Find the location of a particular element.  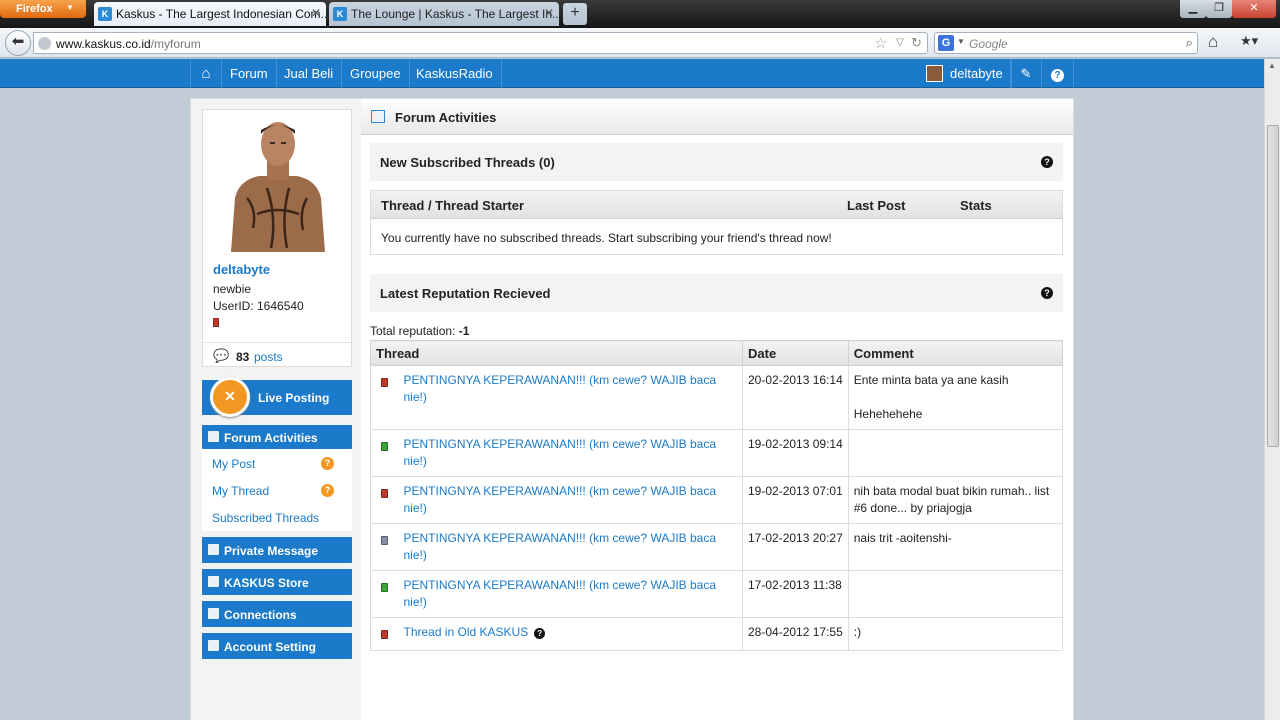

posts-link: 💬 83 posts is located at coordinates (277, 354).